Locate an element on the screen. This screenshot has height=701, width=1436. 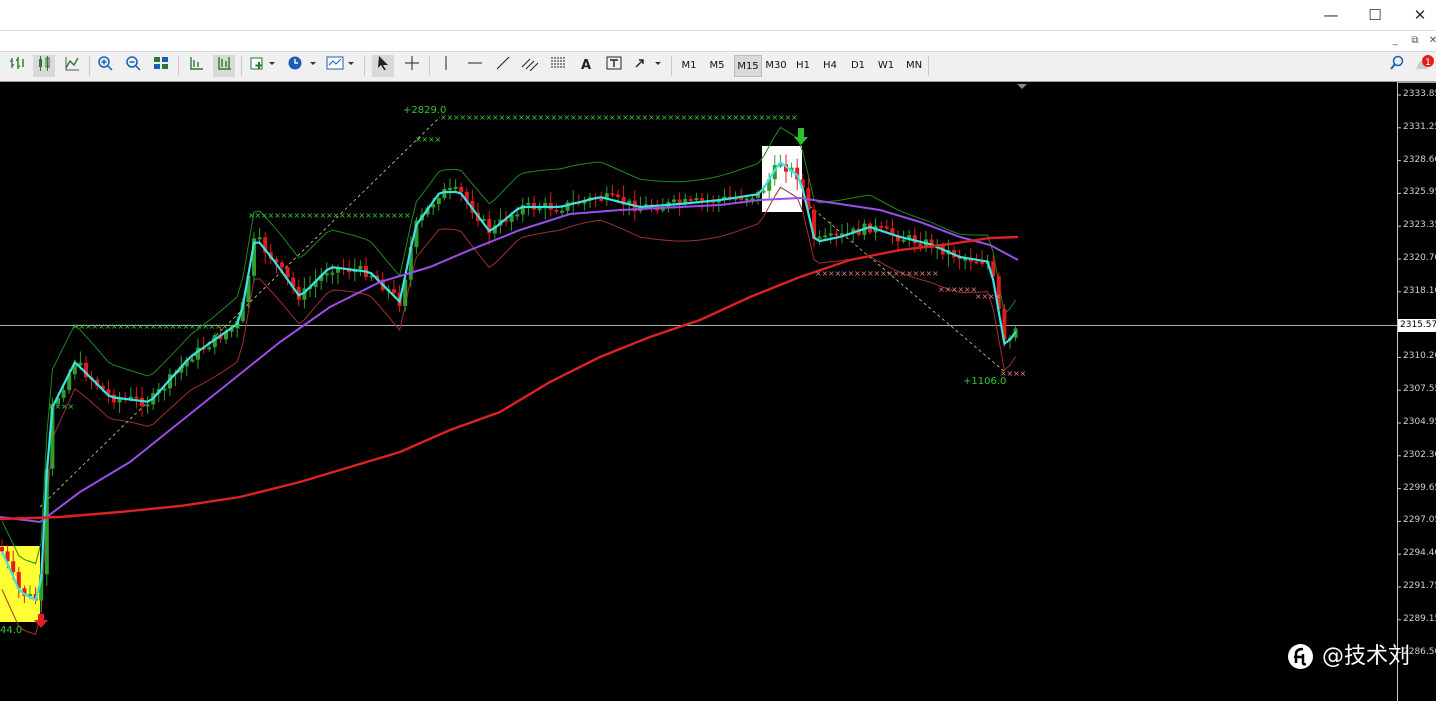
text-label-icon is located at coordinates (614, 66).